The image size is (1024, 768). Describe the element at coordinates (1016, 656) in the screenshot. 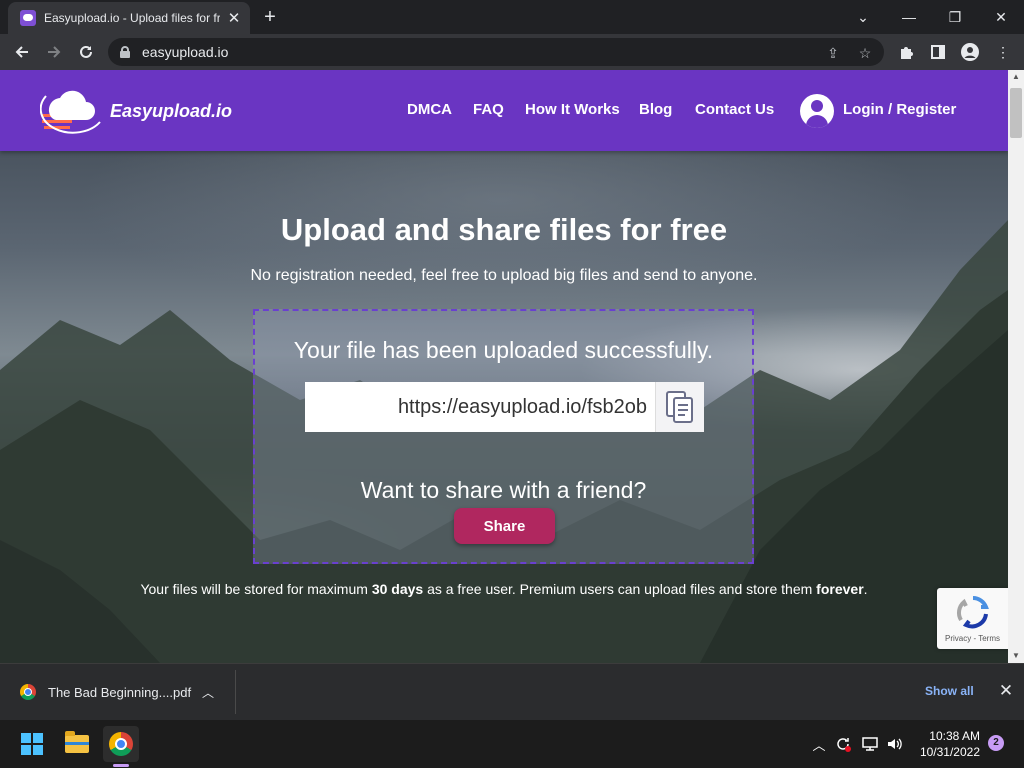

I see `scroll-down-arrow-icon: ▼` at that location.